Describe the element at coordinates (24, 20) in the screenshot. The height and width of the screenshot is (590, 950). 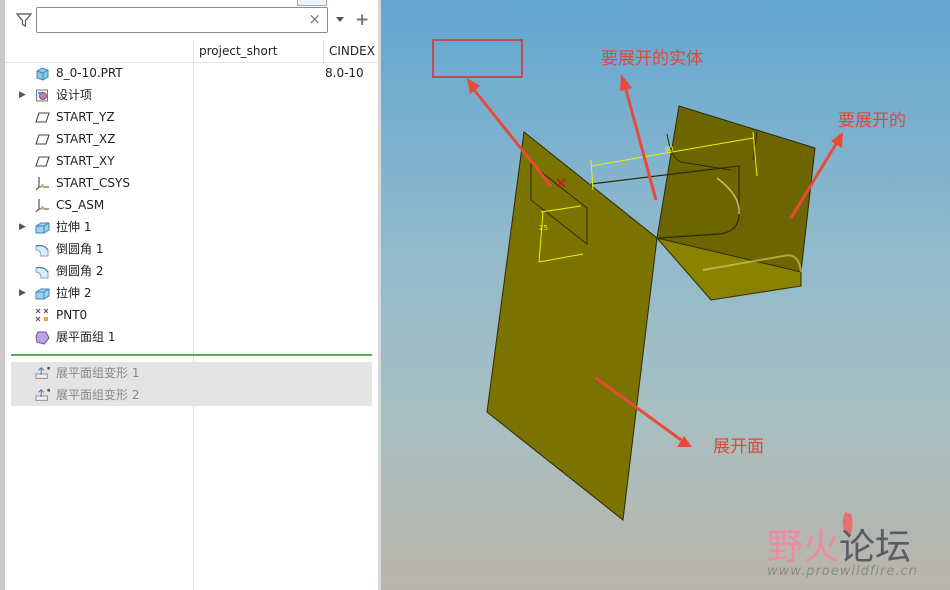
I see `filter-icon` at that location.